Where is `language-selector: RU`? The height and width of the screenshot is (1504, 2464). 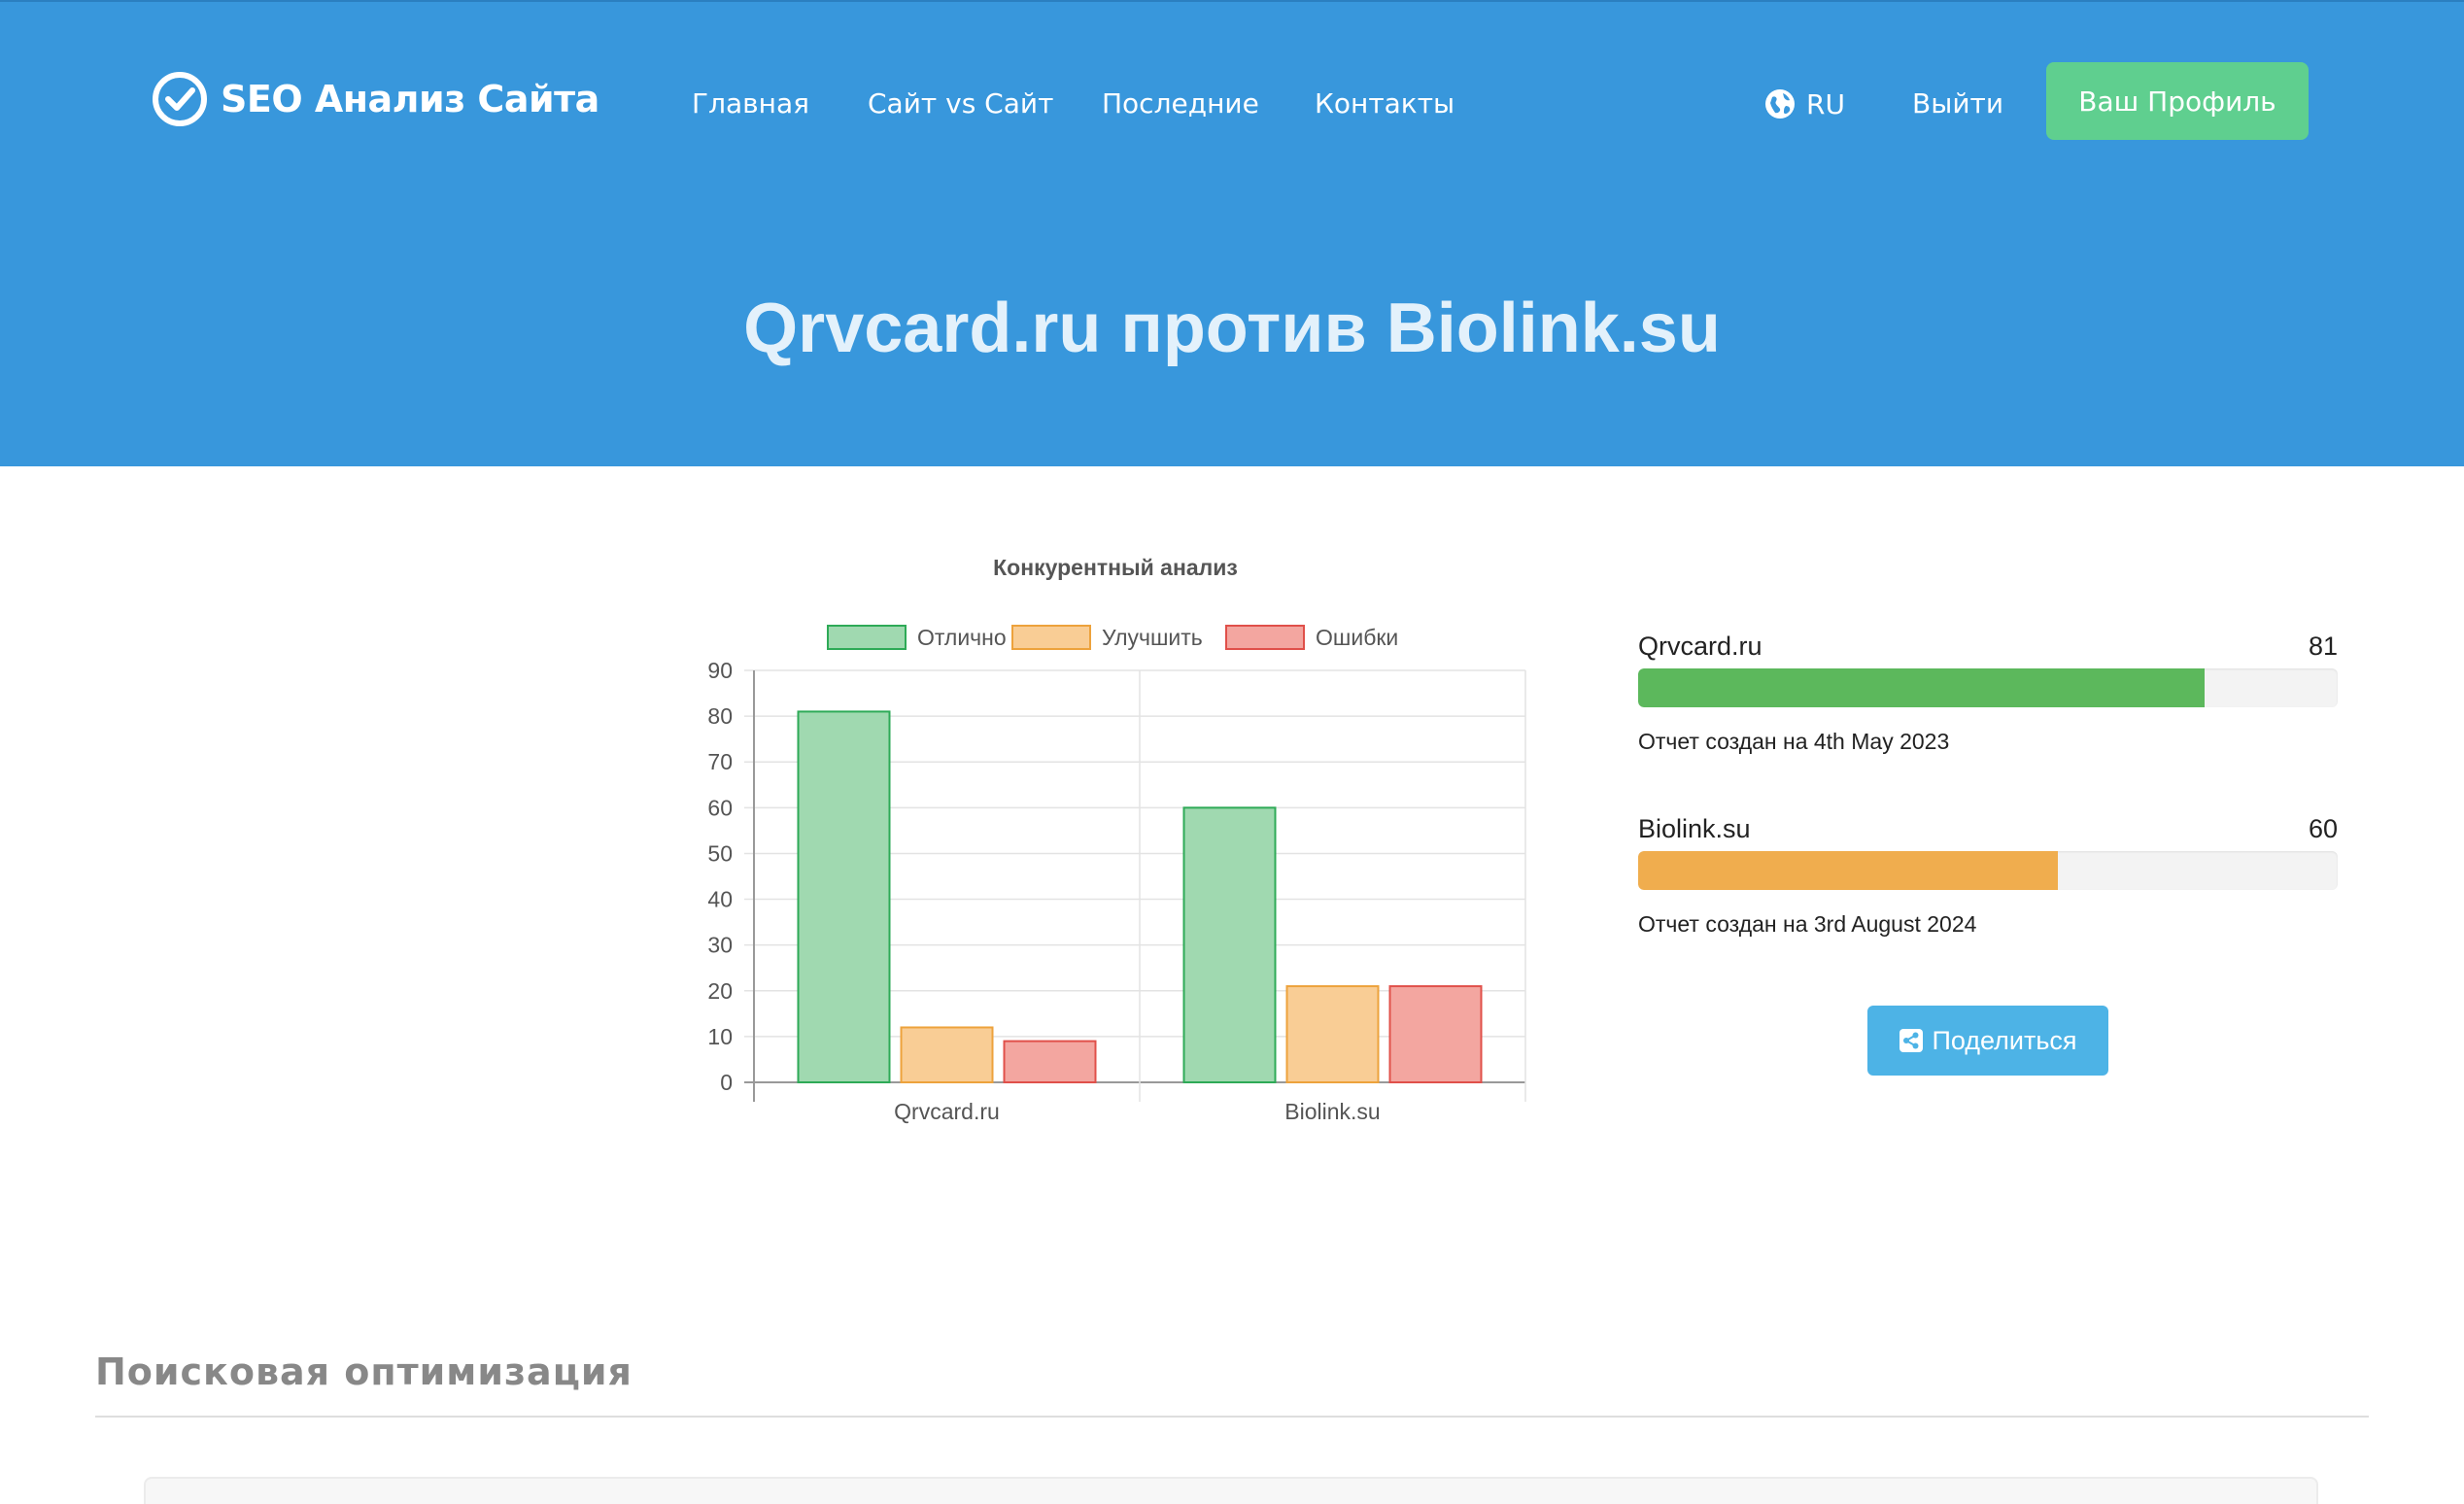 language-selector: RU is located at coordinates (1804, 104).